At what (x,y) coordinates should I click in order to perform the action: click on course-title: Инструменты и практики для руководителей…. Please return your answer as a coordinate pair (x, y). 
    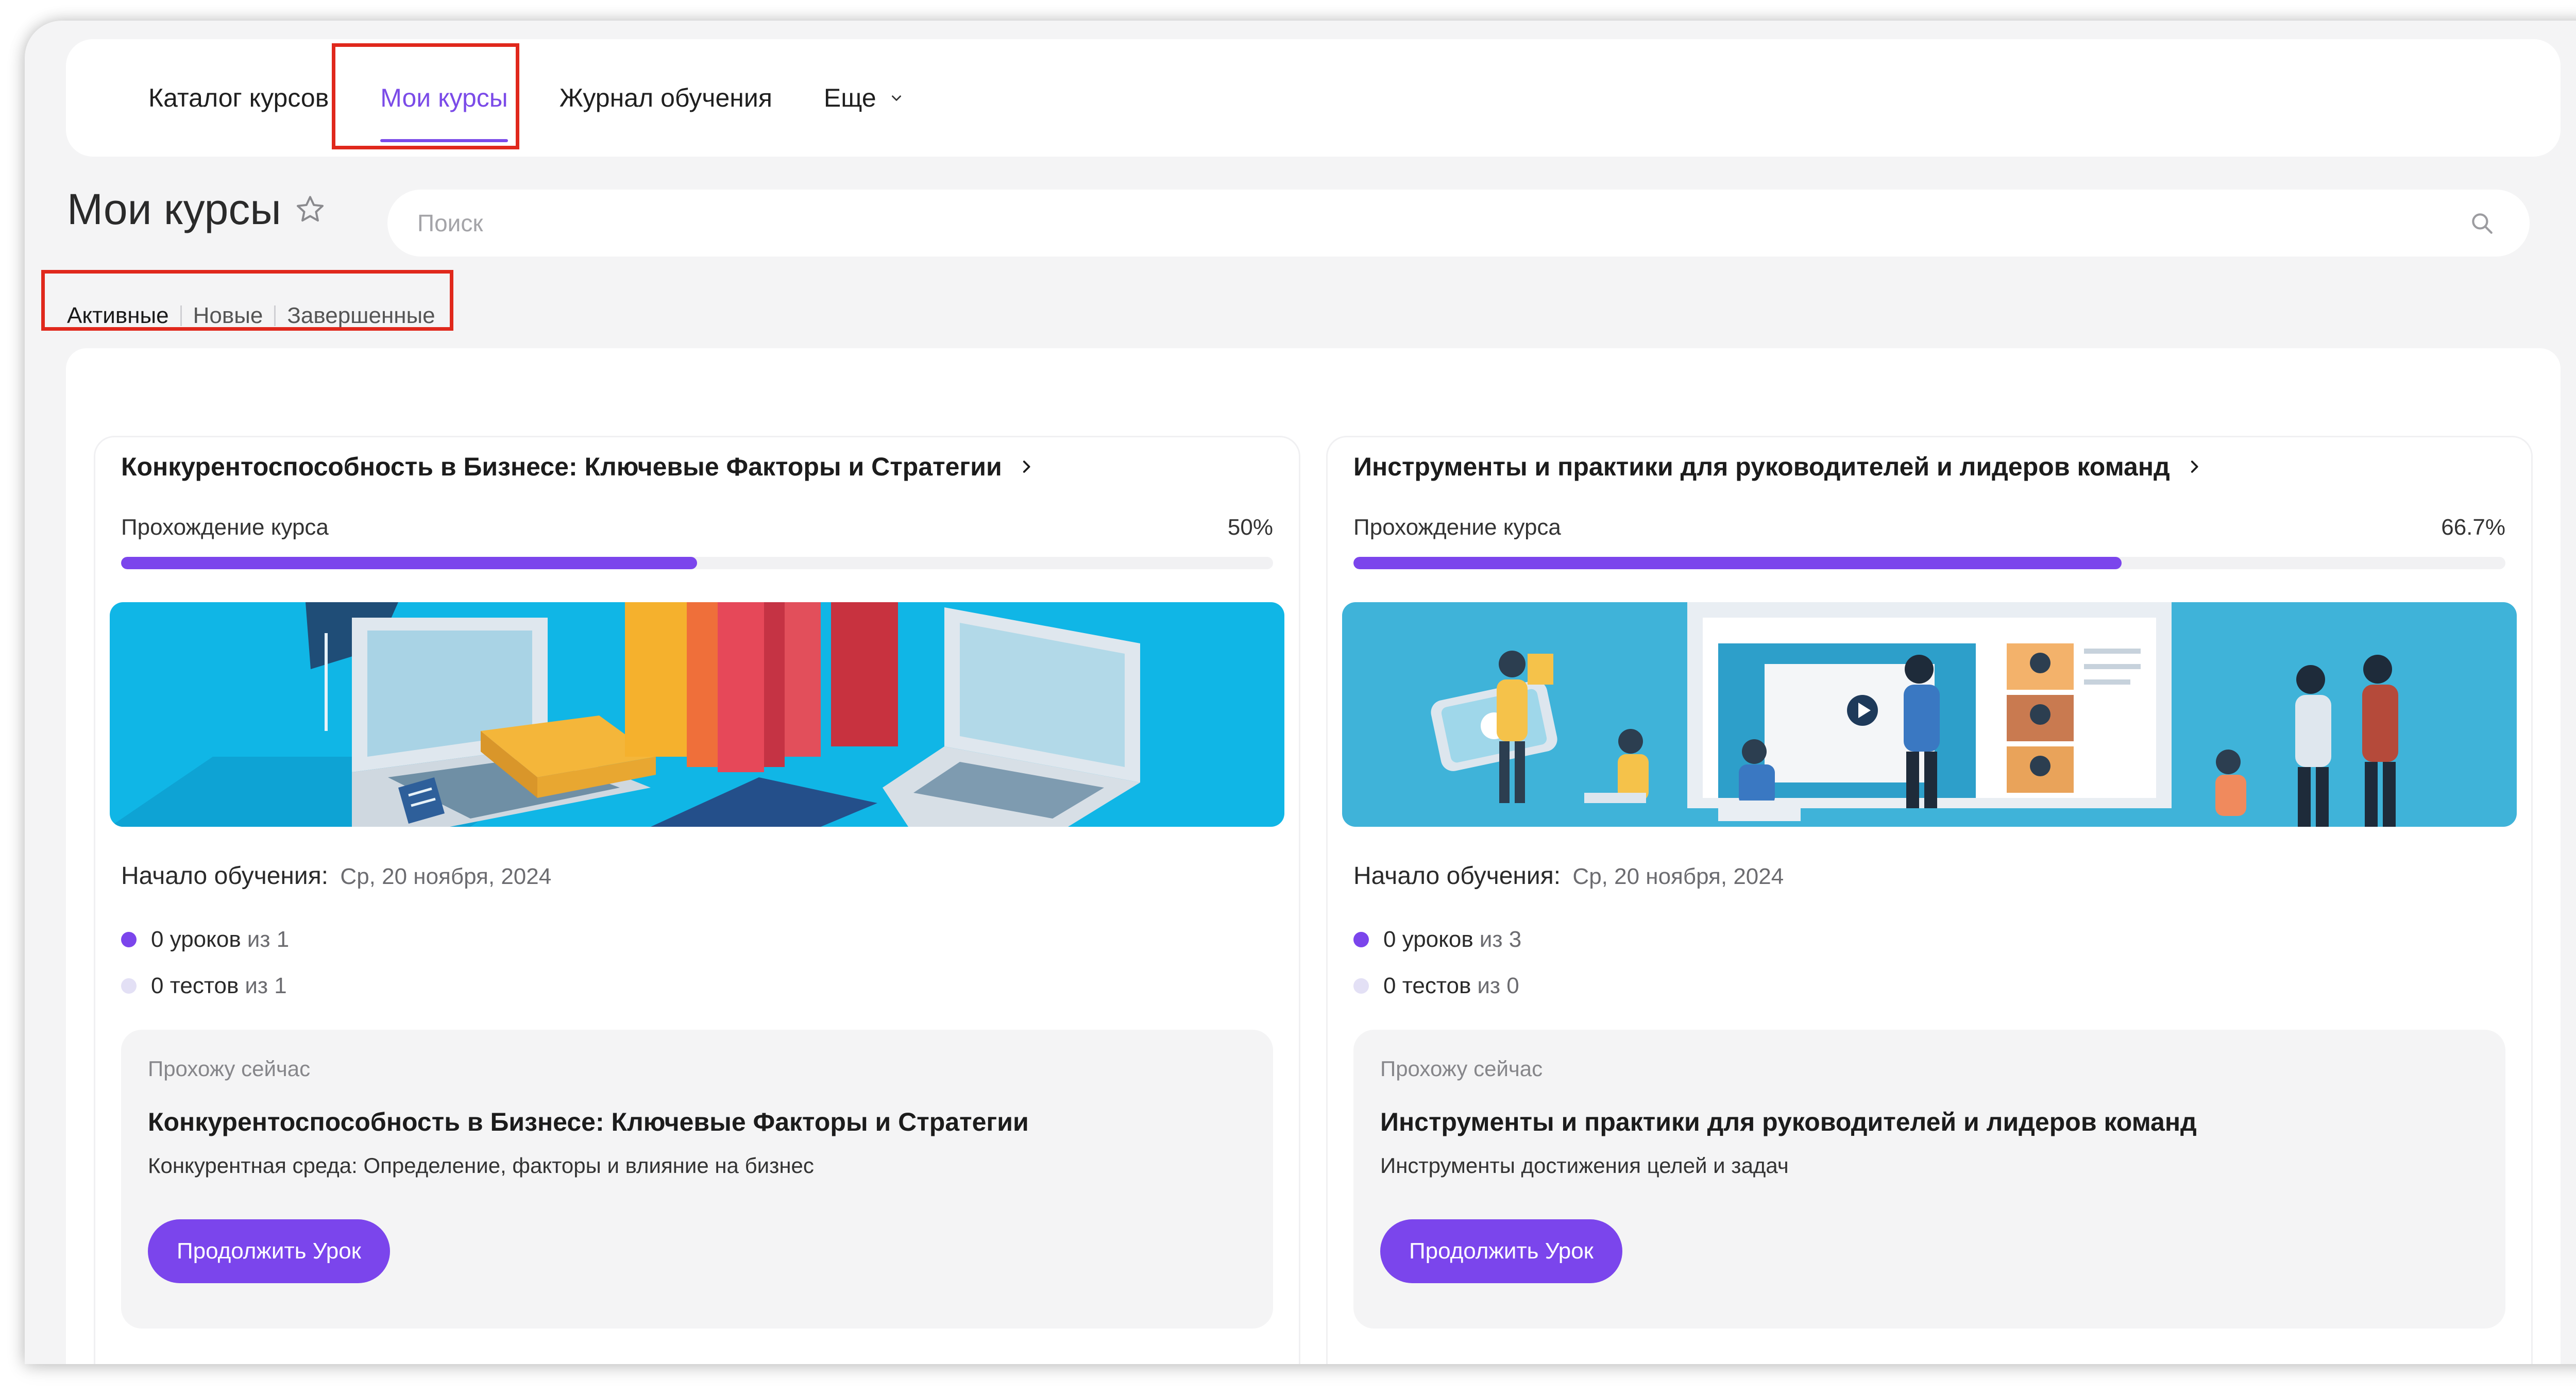
    Looking at the image, I should click on (1761, 466).